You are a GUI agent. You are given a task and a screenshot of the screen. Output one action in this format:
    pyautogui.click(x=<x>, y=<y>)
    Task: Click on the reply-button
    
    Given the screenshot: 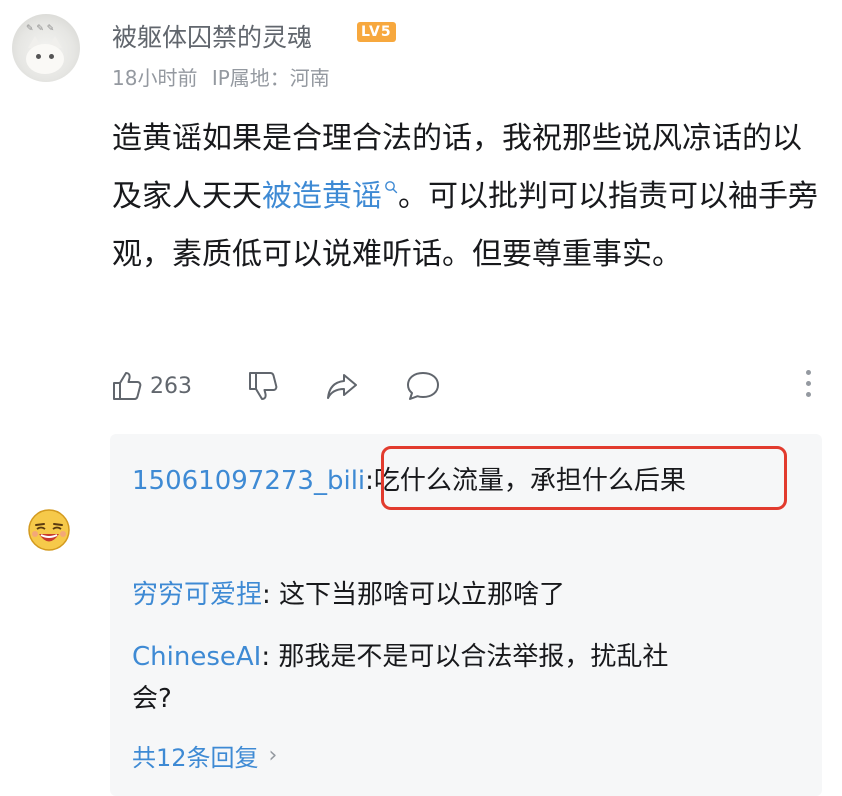 What is the action you would take?
    pyautogui.click(x=423, y=386)
    